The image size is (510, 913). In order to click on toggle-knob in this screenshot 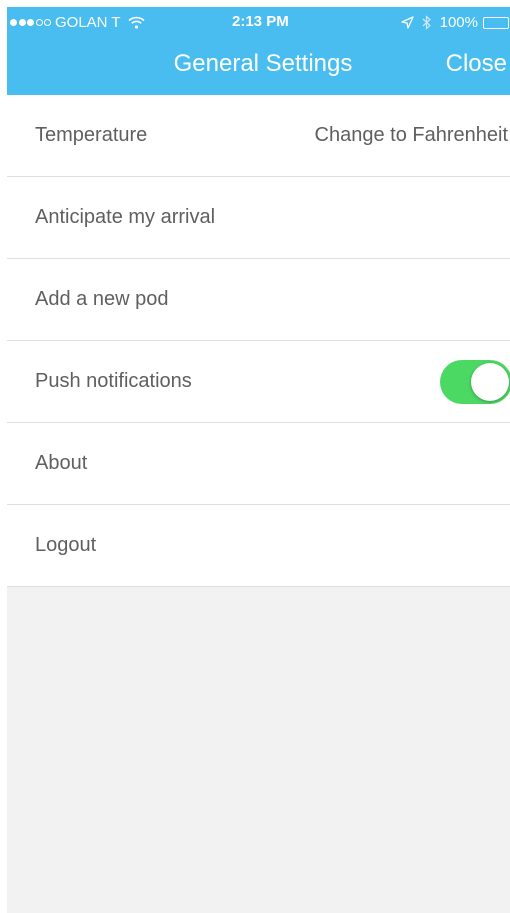, I will do `click(490, 381)`.